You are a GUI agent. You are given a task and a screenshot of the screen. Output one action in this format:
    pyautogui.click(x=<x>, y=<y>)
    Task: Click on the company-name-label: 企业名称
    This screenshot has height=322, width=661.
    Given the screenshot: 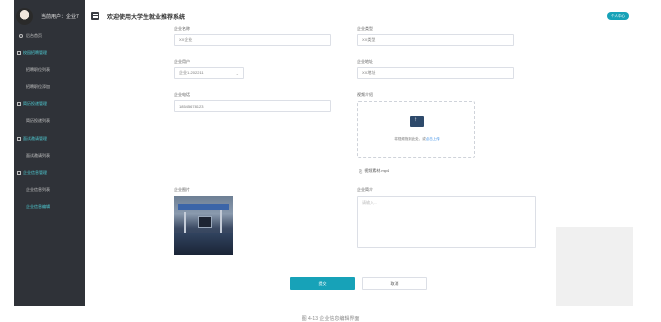 What is the action you would take?
    pyautogui.click(x=182, y=28)
    